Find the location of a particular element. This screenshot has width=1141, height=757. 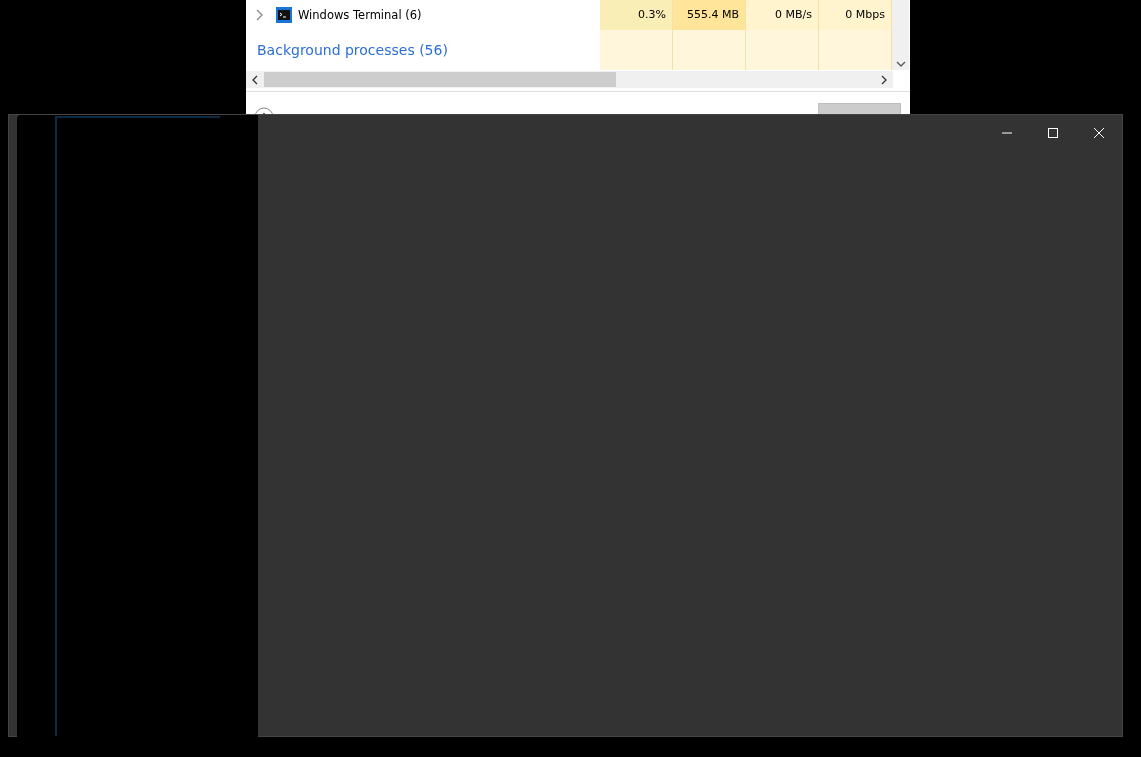

expand-chevron-icon is located at coordinates (259, 15).